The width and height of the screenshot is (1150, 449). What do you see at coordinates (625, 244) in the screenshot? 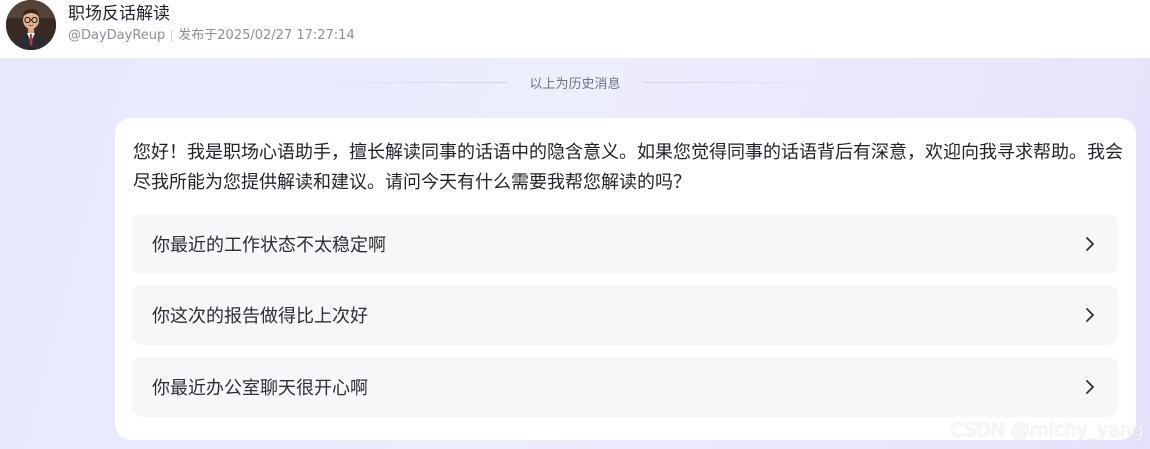
I see `suggestion-button: 你最近的工作状态不太稳定啊` at bounding box center [625, 244].